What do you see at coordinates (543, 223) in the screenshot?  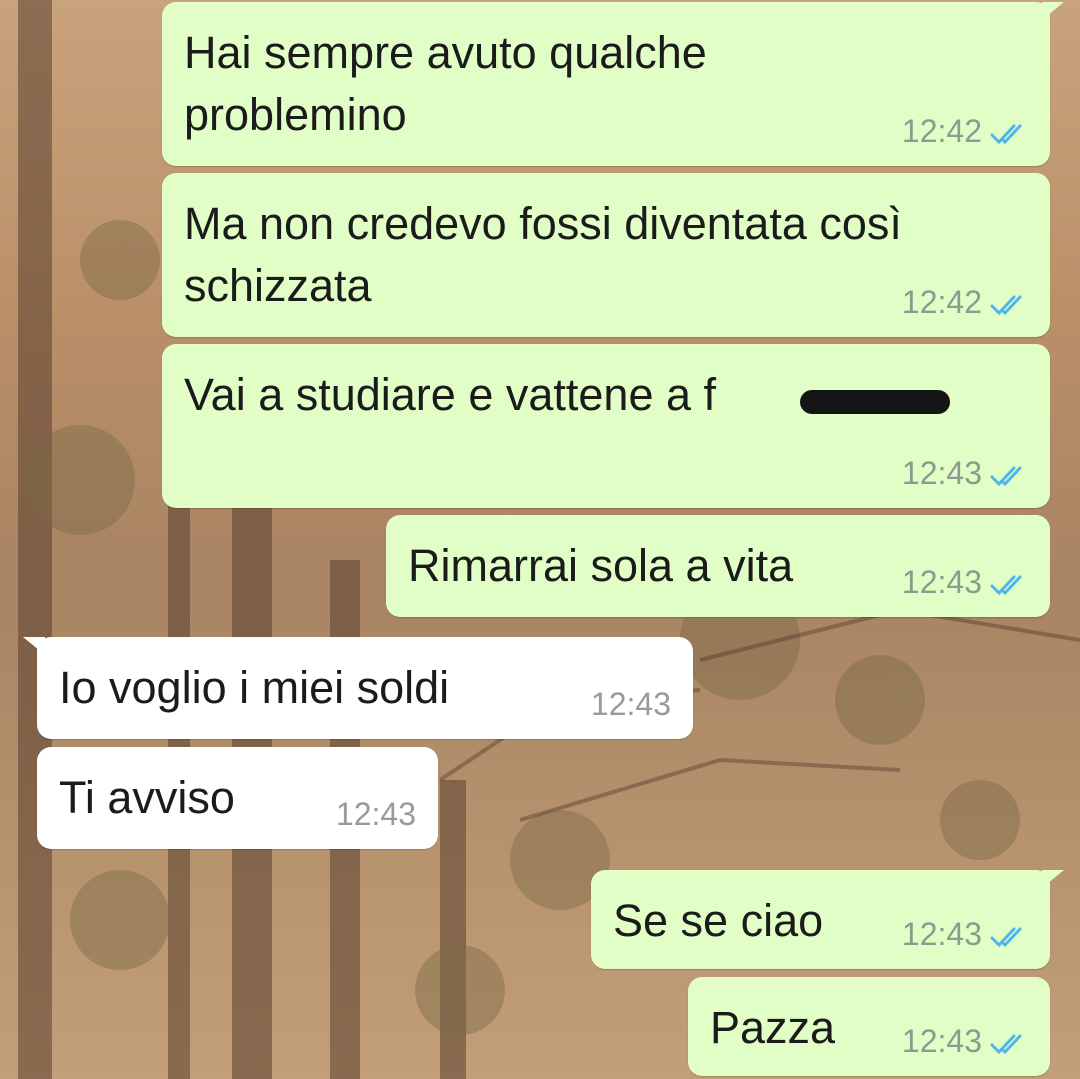 I see `message-line: Ma non credevo fossi diventata così` at bounding box center [543, 223].